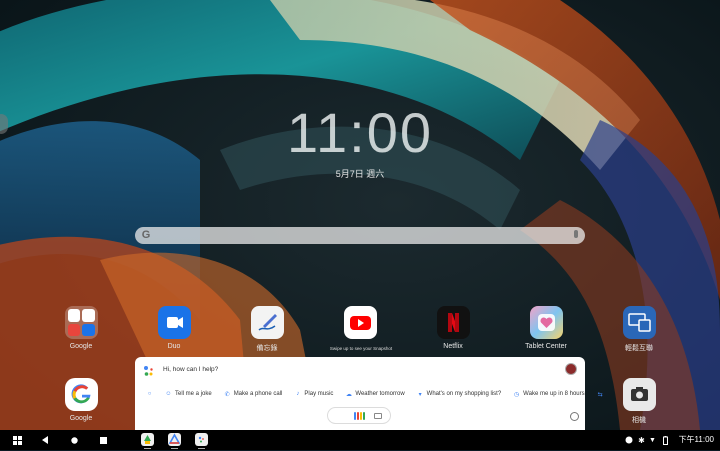 This screenshot has width=720, height=451. I want to click on wifi-icon: ▼, so click(652, 440).